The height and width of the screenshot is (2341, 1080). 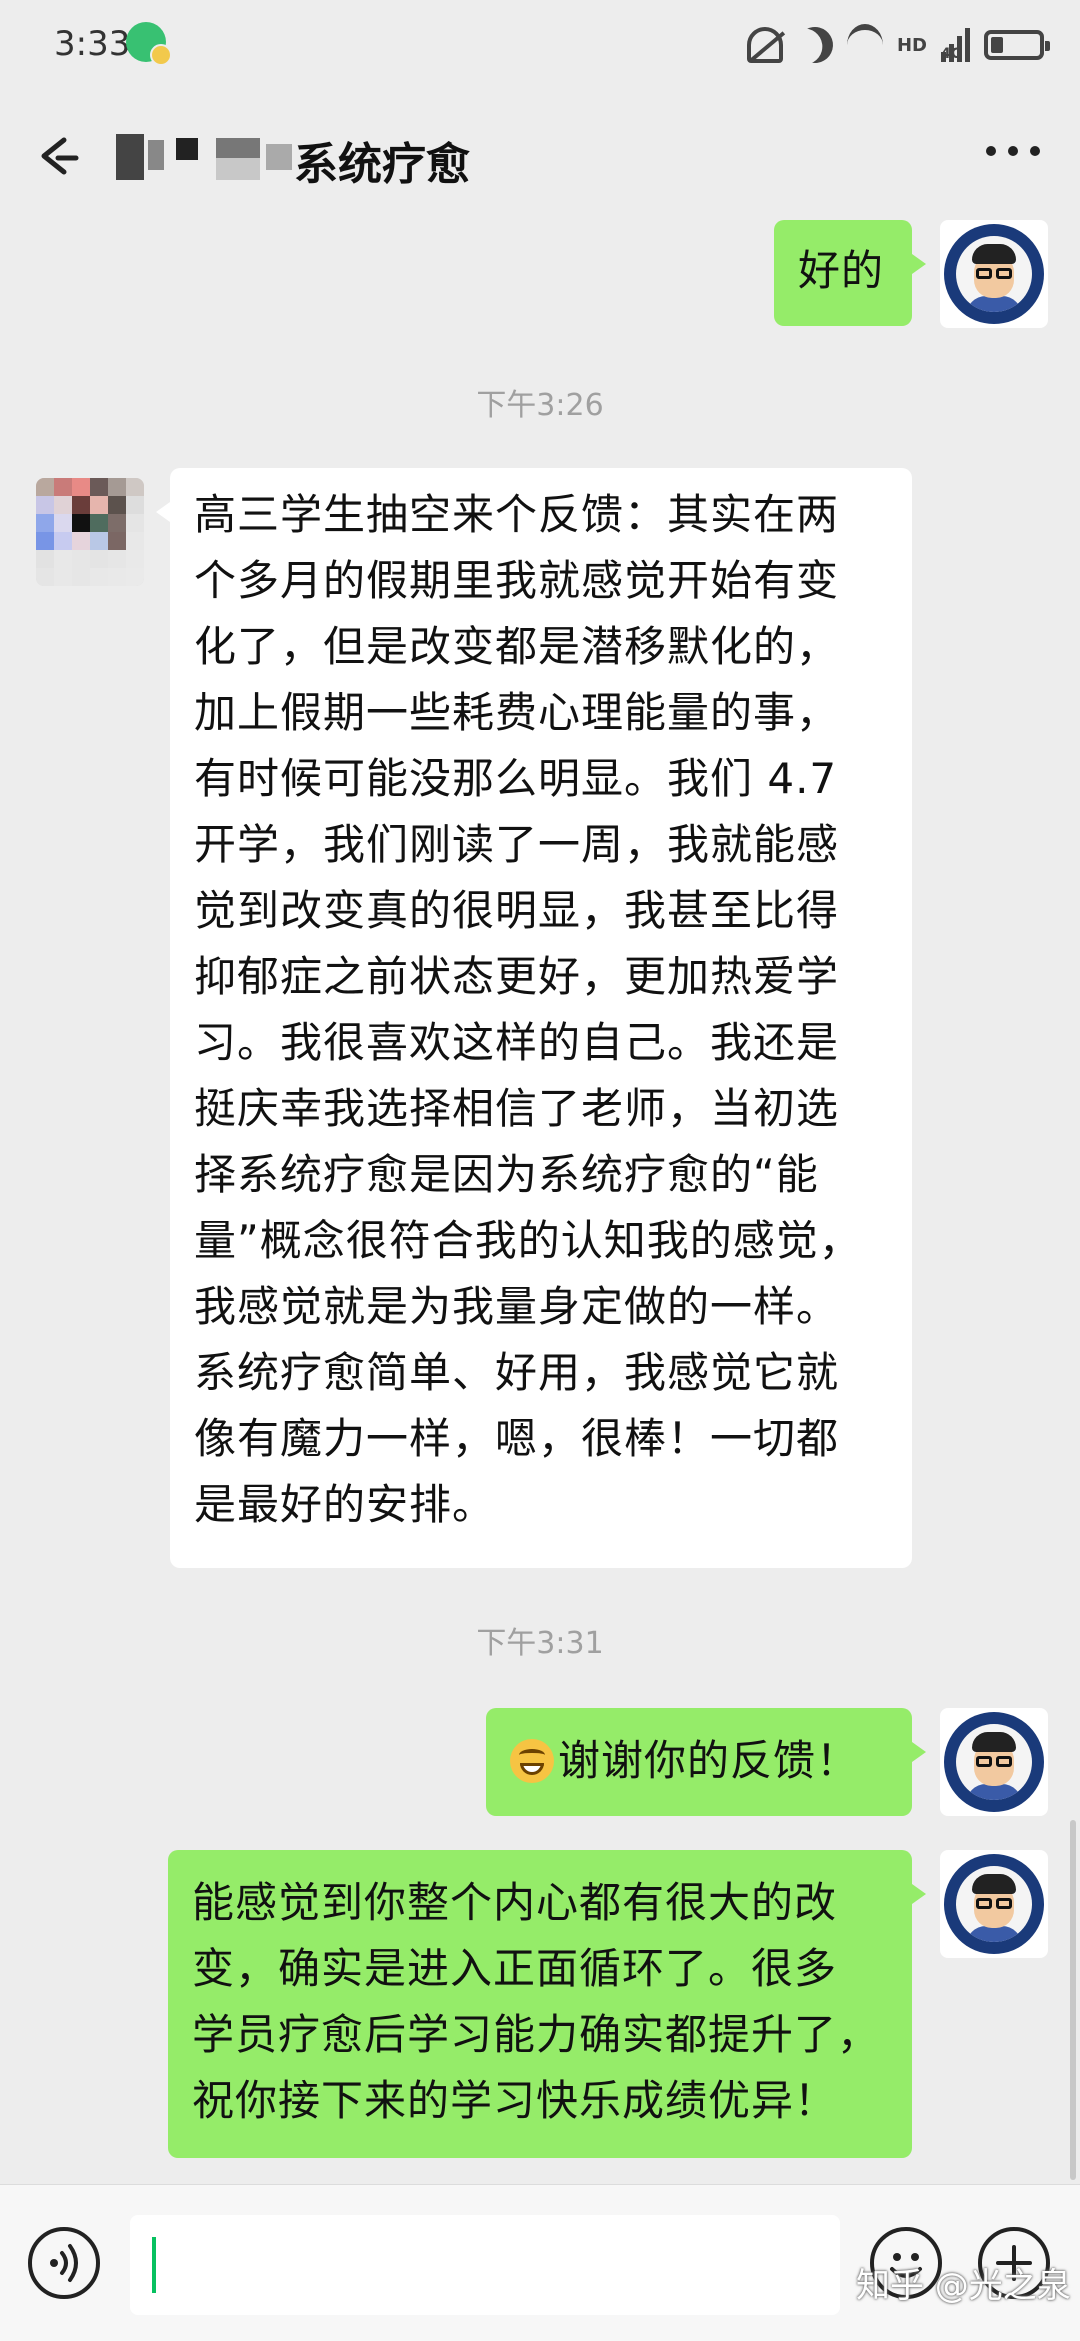 I want to click on chat-scrollbar, so click(x=1073, y=2000).